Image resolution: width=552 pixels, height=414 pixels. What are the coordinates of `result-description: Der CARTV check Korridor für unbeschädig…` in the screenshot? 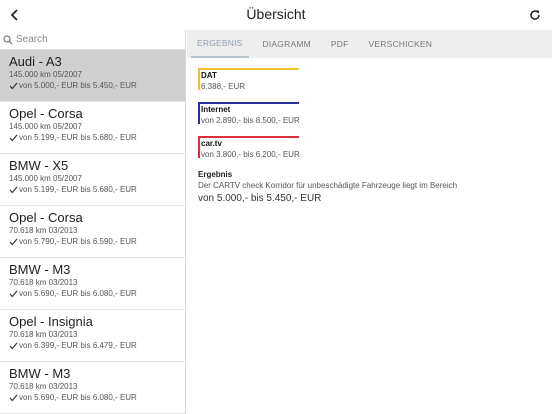 It's located at (328, 185).